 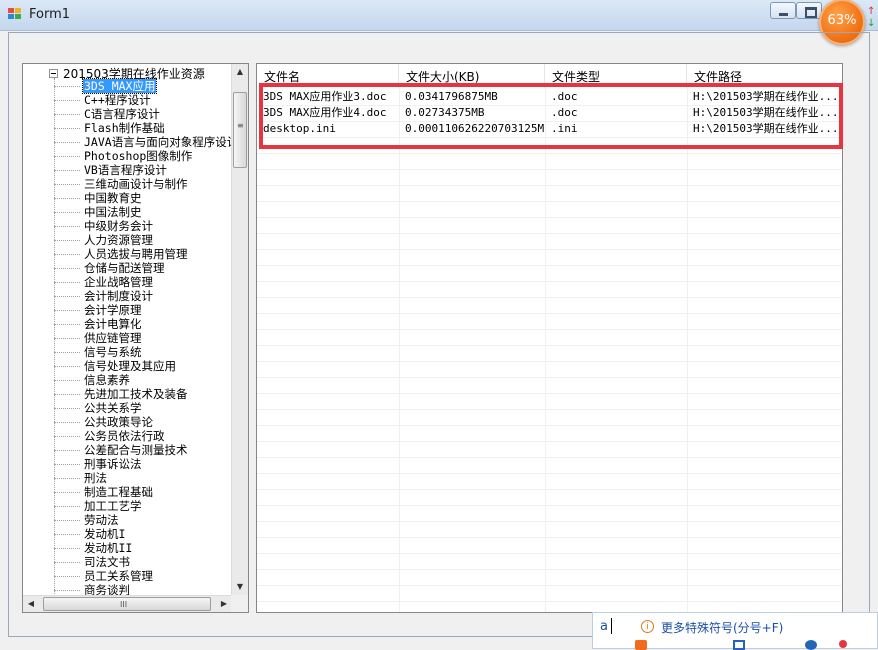 I want to click on cell-filename: 3DS MAX应用作业4.doc, so click(x=325, y=112).